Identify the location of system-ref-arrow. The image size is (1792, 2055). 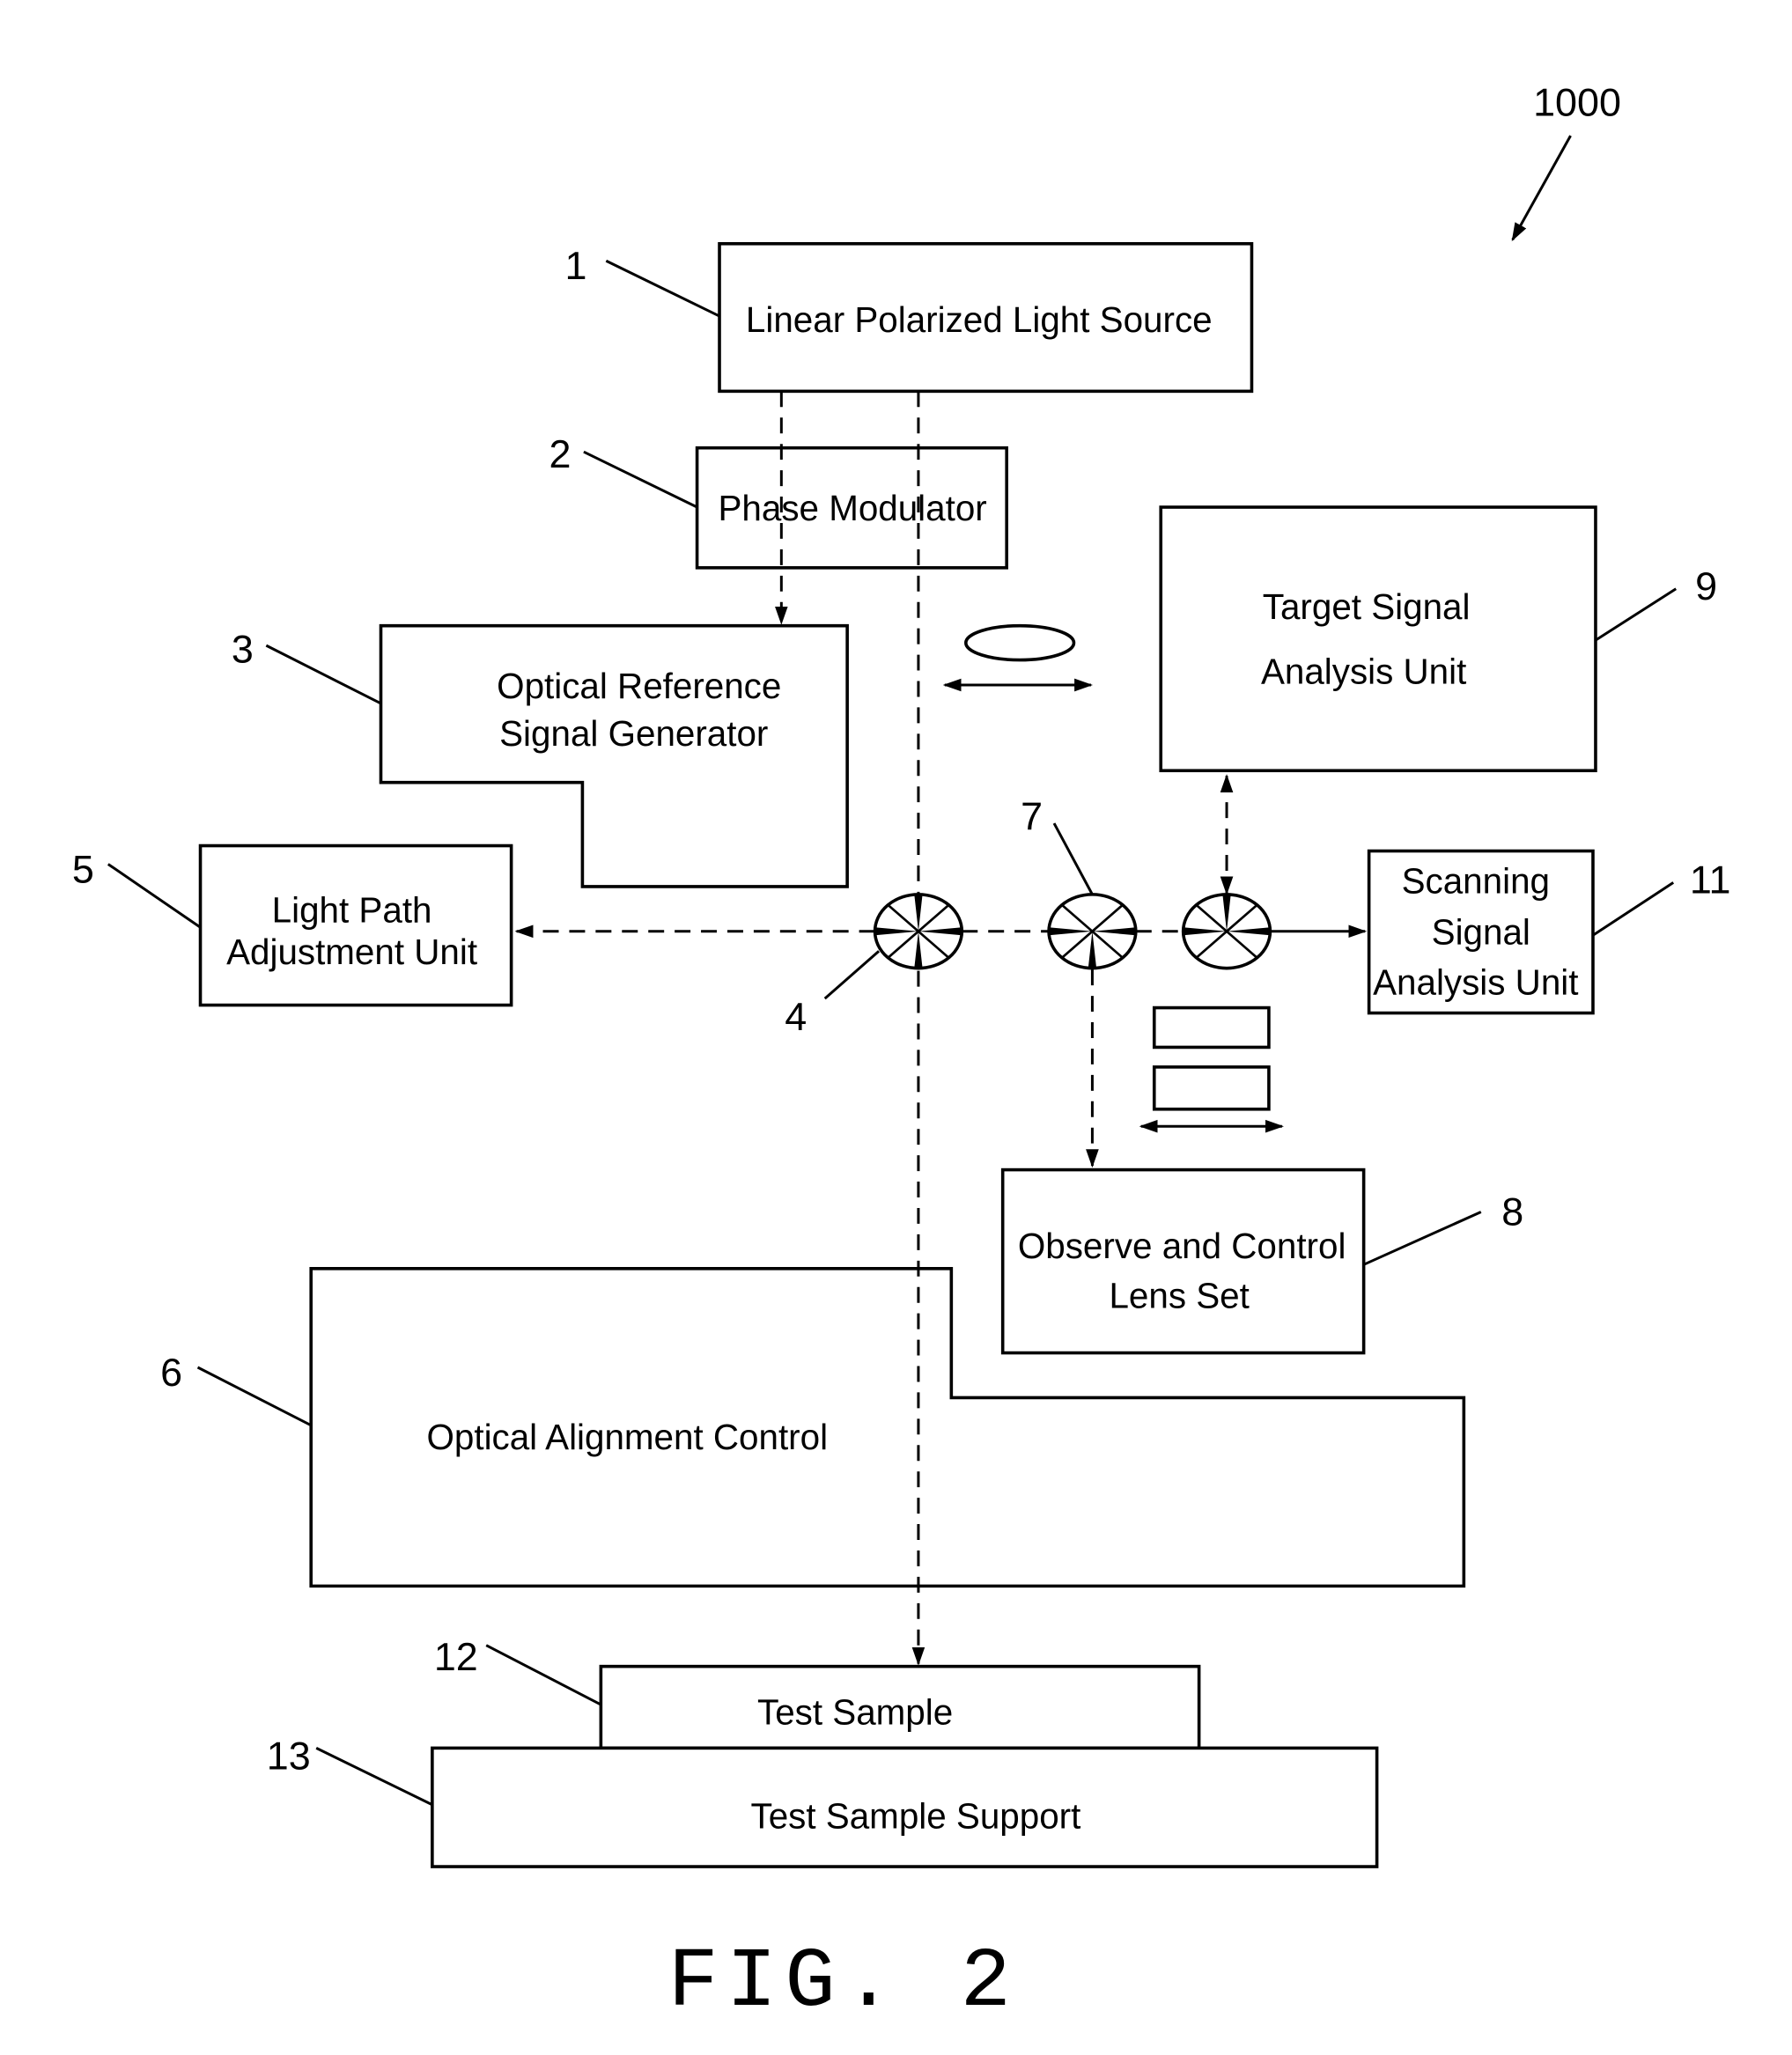
(1541, 188).